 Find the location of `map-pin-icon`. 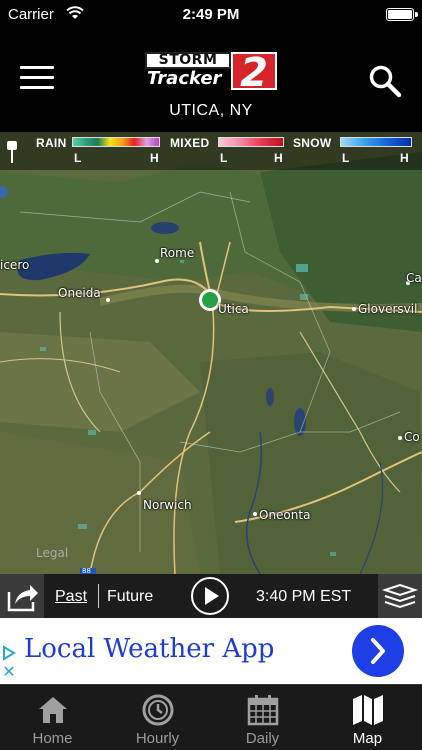

map-pin-icon is located at coordinates (12, 152).